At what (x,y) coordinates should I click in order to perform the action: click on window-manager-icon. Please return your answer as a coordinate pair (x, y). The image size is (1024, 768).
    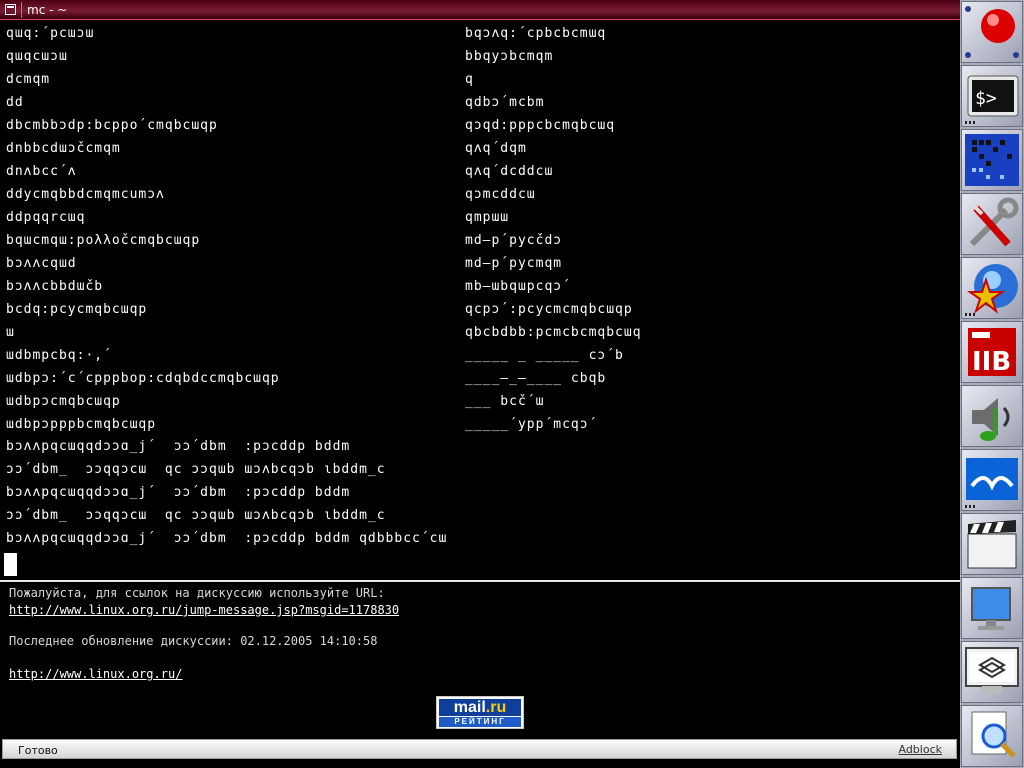
    Looking at the image, I should click on (992, 670).